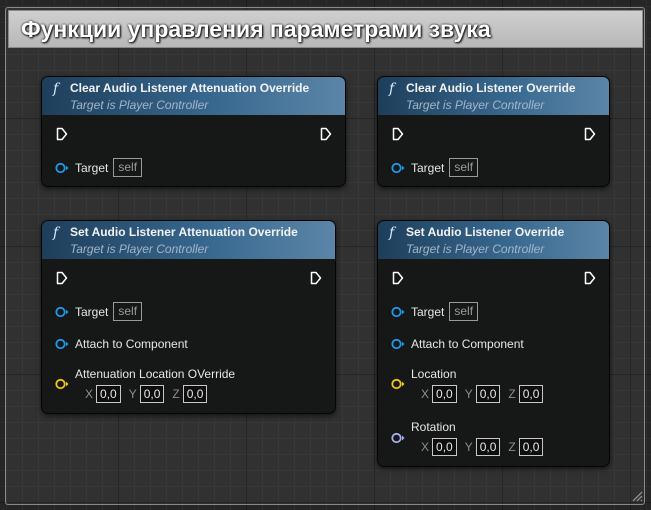 This screenshot has height=510, width=651. I want to click on node-title: Clear Audio Listener Override, so click(491, 88).